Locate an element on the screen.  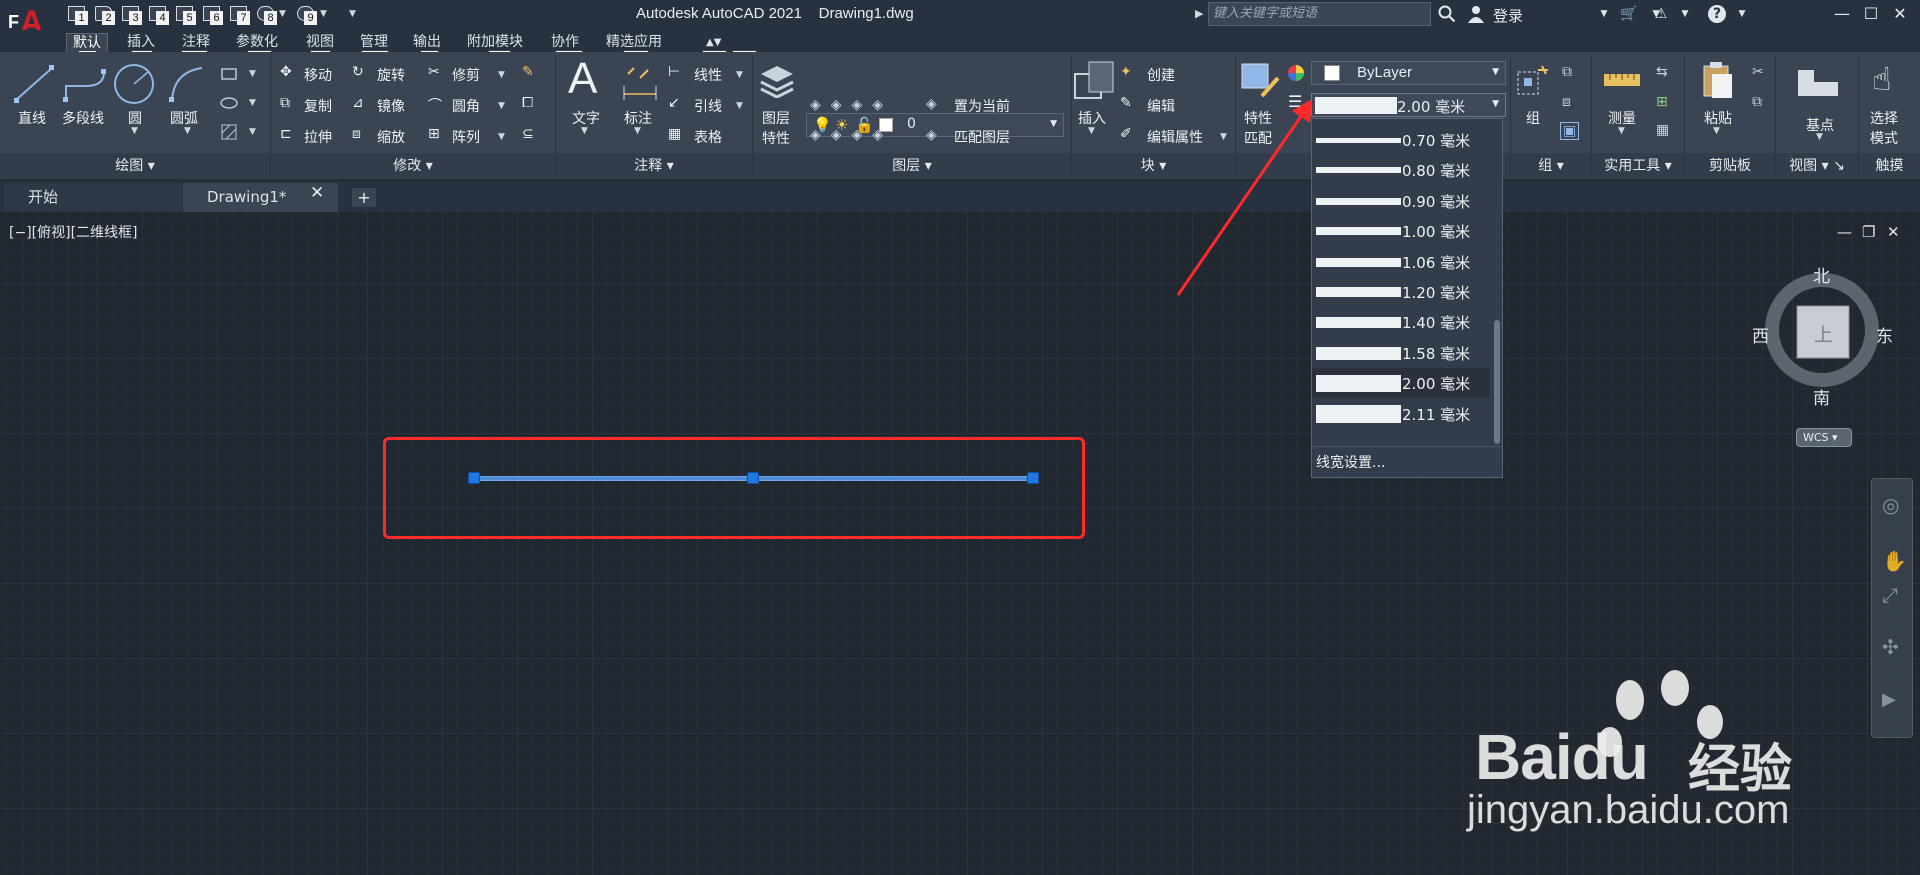
select-mode-label-1: 选择 is located at coordinates (1884, 118).